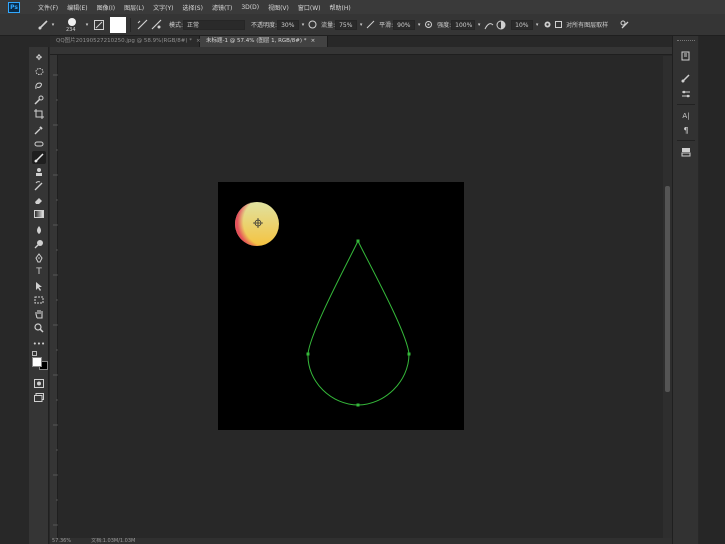  I want to click on menu-image: 图像(I), so click(106, 7).